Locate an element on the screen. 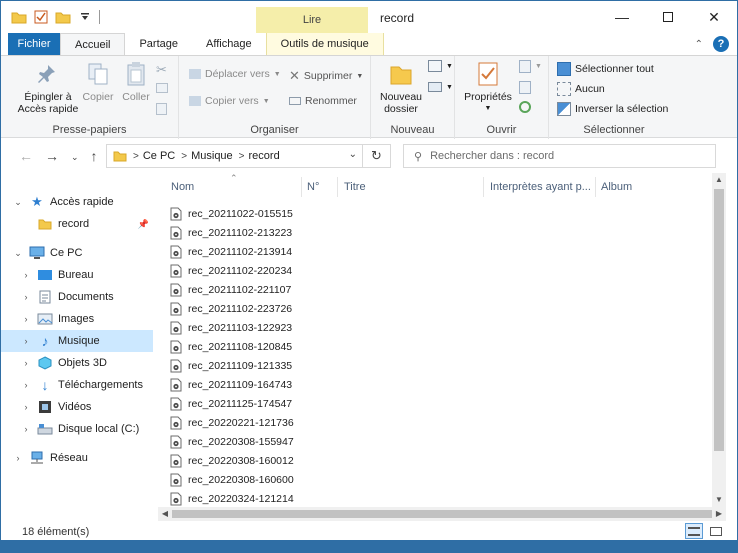  file-row: rec_20211103-122923 is located at coordinates (280, 327).